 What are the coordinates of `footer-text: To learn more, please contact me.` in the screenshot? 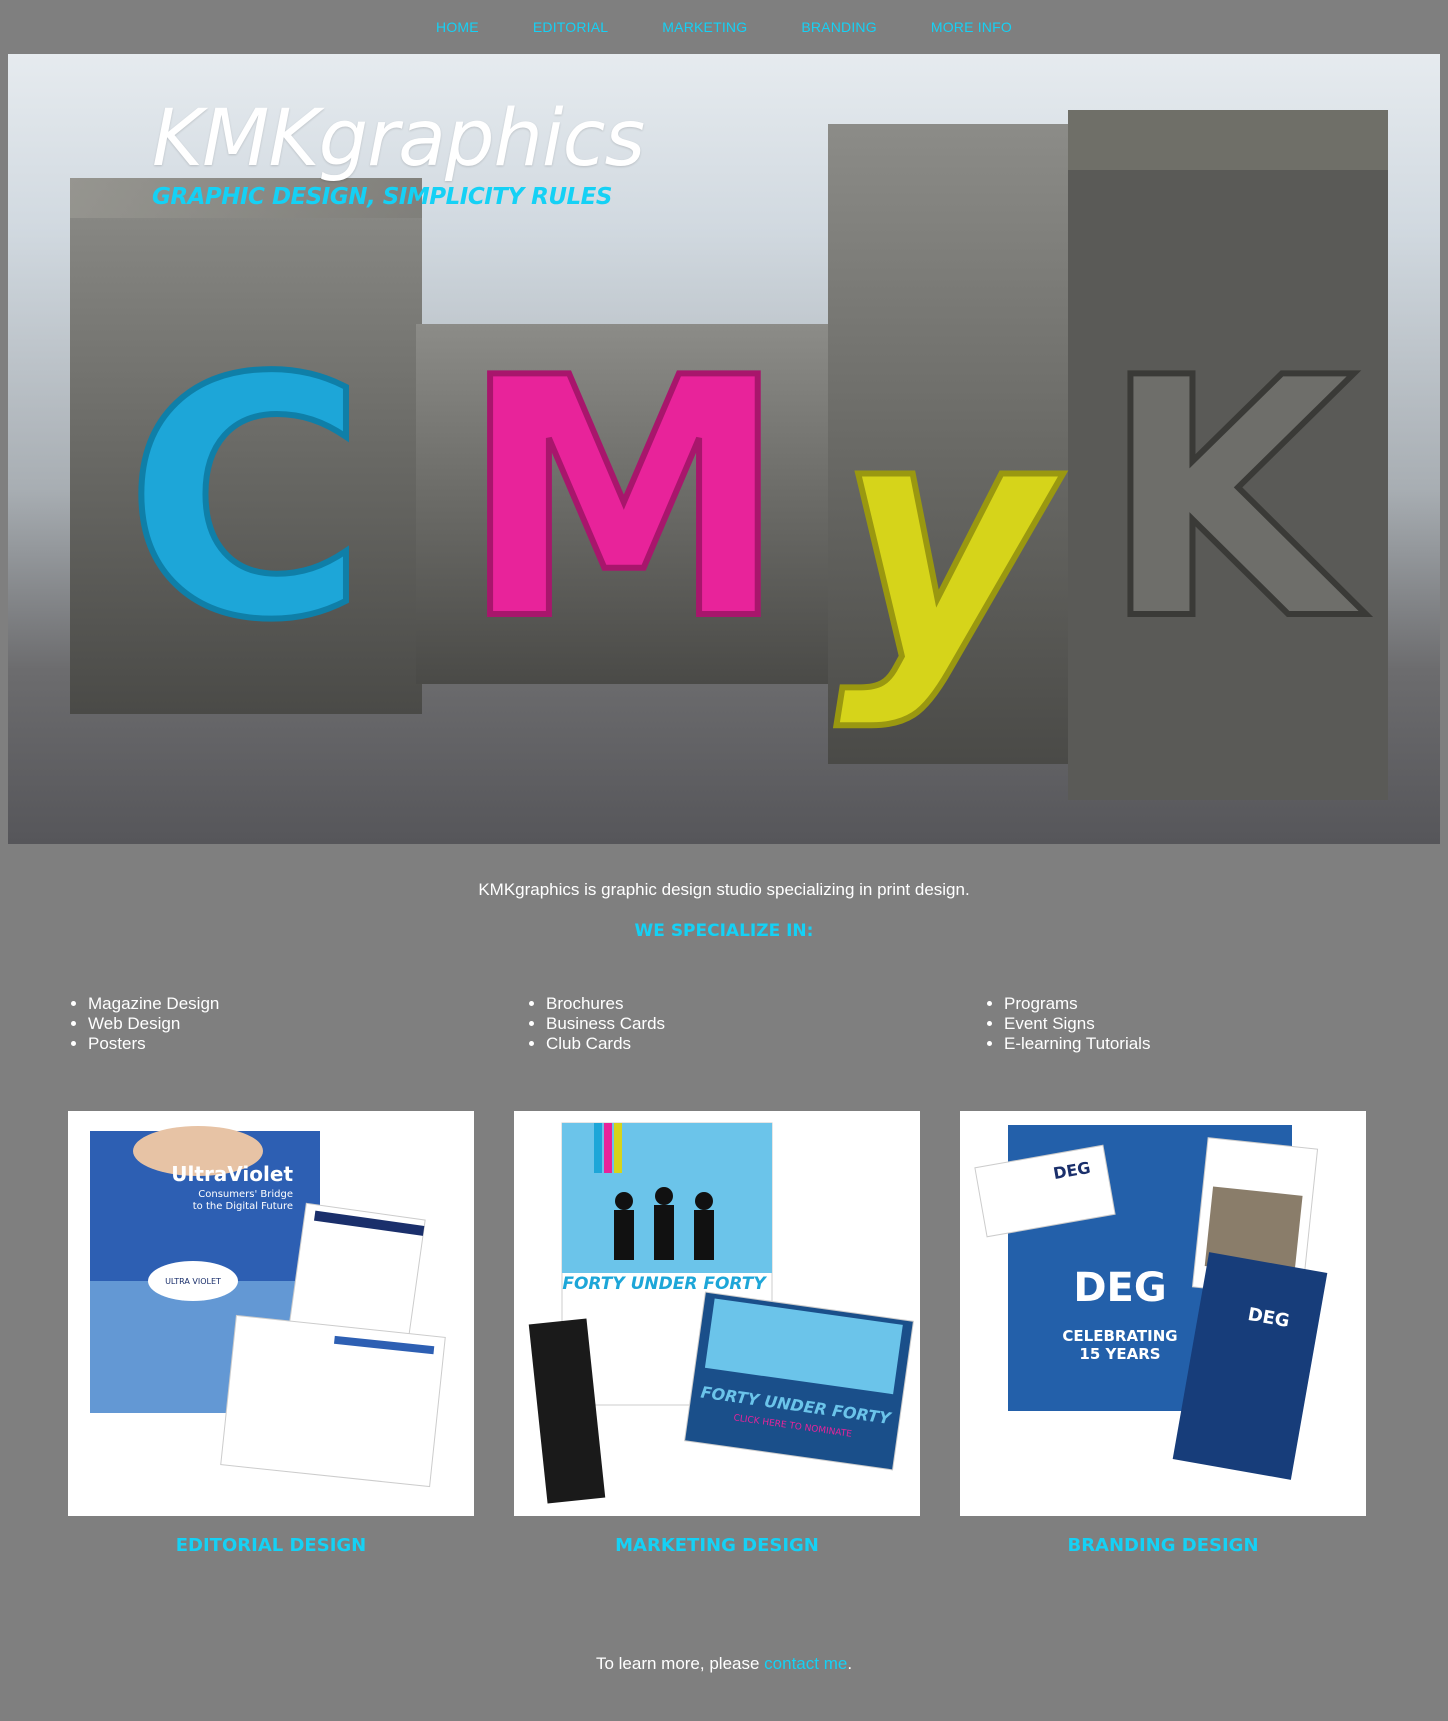 It's located at (724, 1664).